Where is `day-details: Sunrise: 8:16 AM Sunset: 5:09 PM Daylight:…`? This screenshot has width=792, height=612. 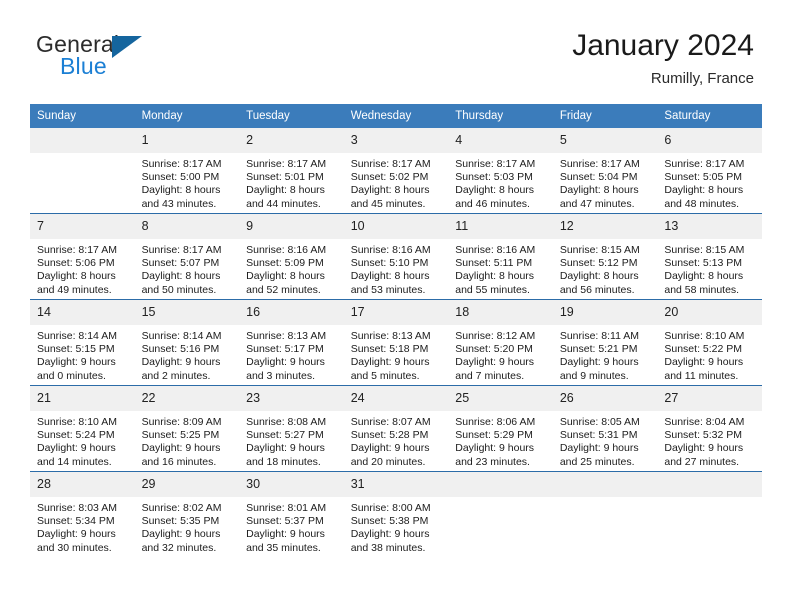 day-details: Sunrise: 8:16 AM Sunset: 5:09 PM Daylight:… is located at coordinates (291, 268).